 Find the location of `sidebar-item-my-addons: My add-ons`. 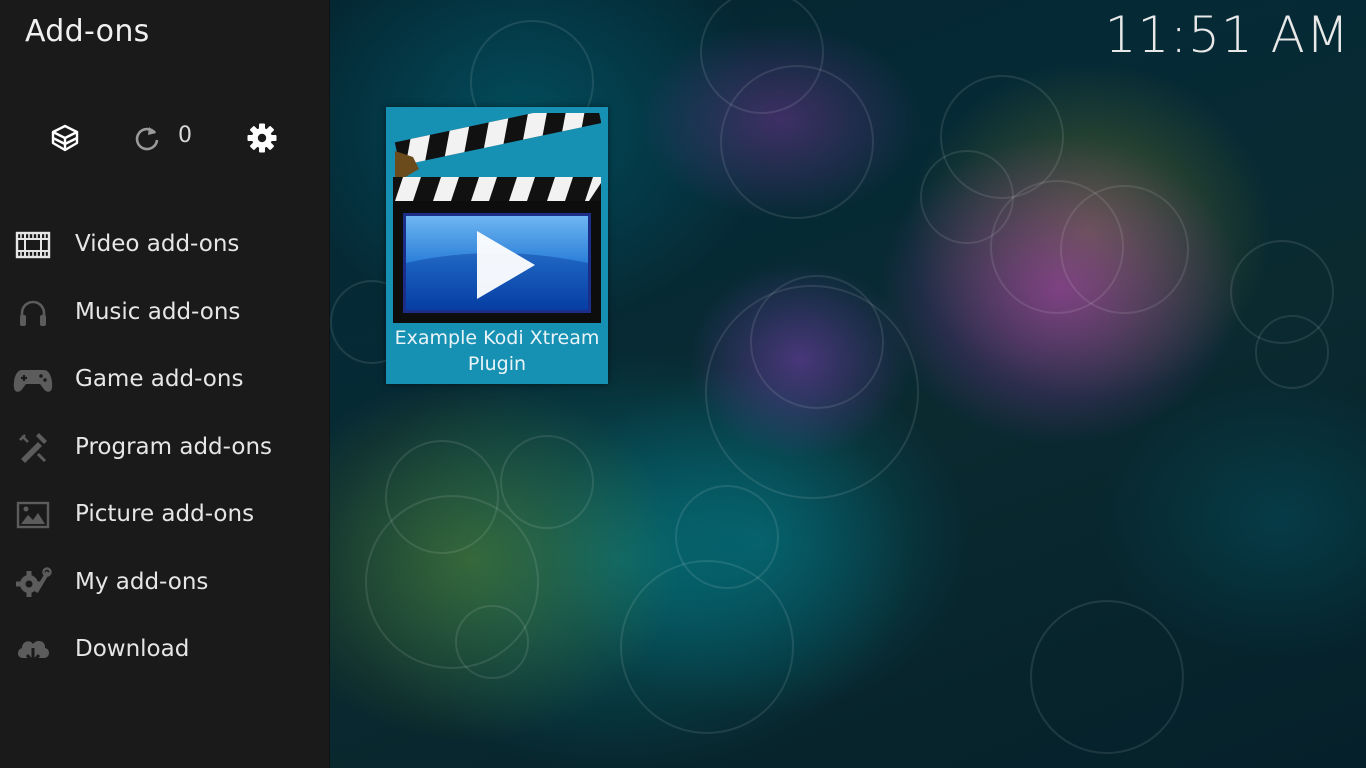

sidebar-item-my-addons: My add-ons is located at coordinates (164, 584).